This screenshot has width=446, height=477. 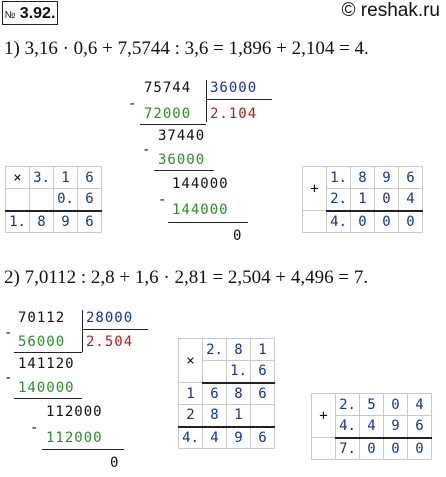 I want to click on dividend: 70112, so click(x=42, y=318).